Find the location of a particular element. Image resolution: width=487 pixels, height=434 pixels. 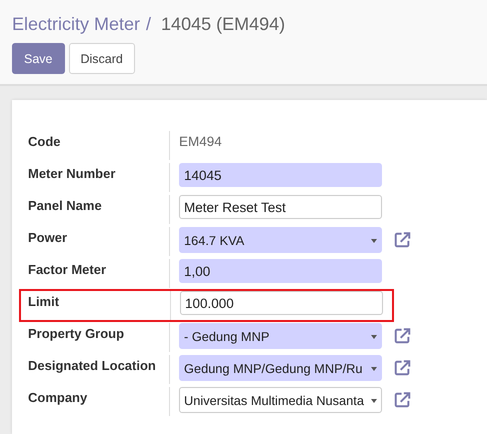

dropdown-field: Gedung MNP/Gedung MNP/Ru is located at coordinates (280, 368).